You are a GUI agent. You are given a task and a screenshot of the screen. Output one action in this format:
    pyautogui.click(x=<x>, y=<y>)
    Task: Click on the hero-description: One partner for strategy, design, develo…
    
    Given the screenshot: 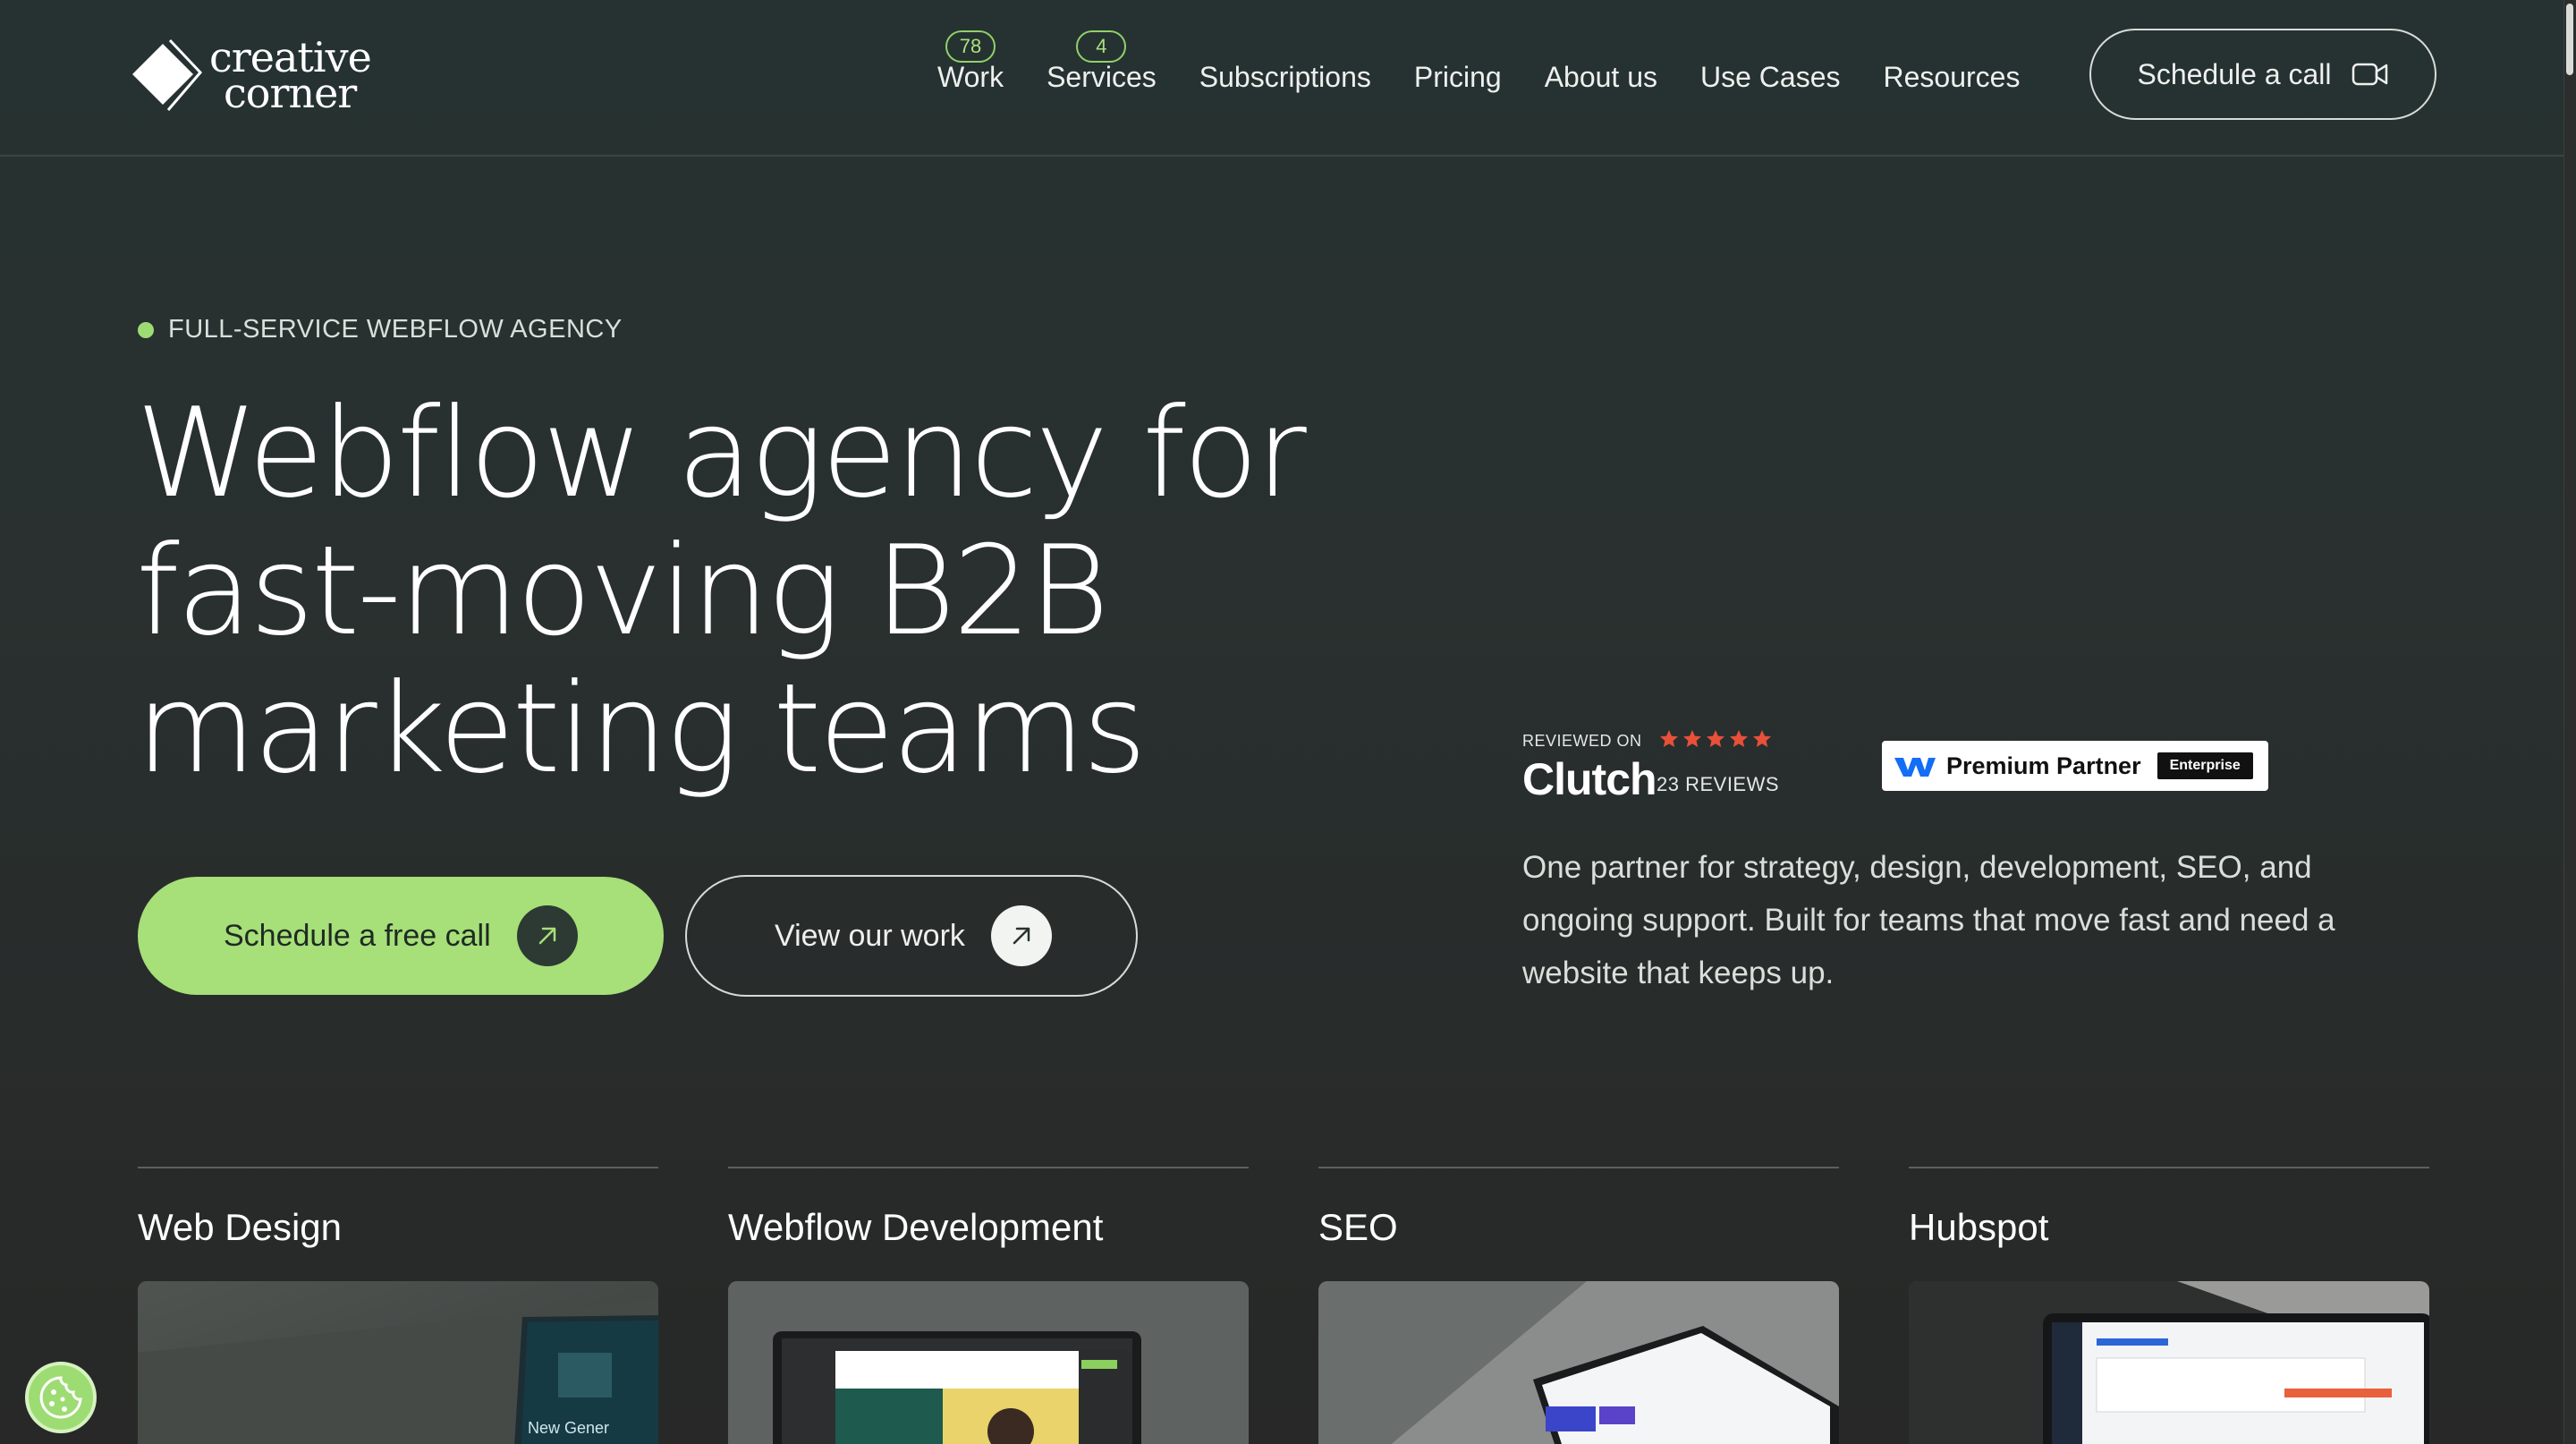 What is the action you would take?
    pyautogui.click(x=1928, y=920)
    